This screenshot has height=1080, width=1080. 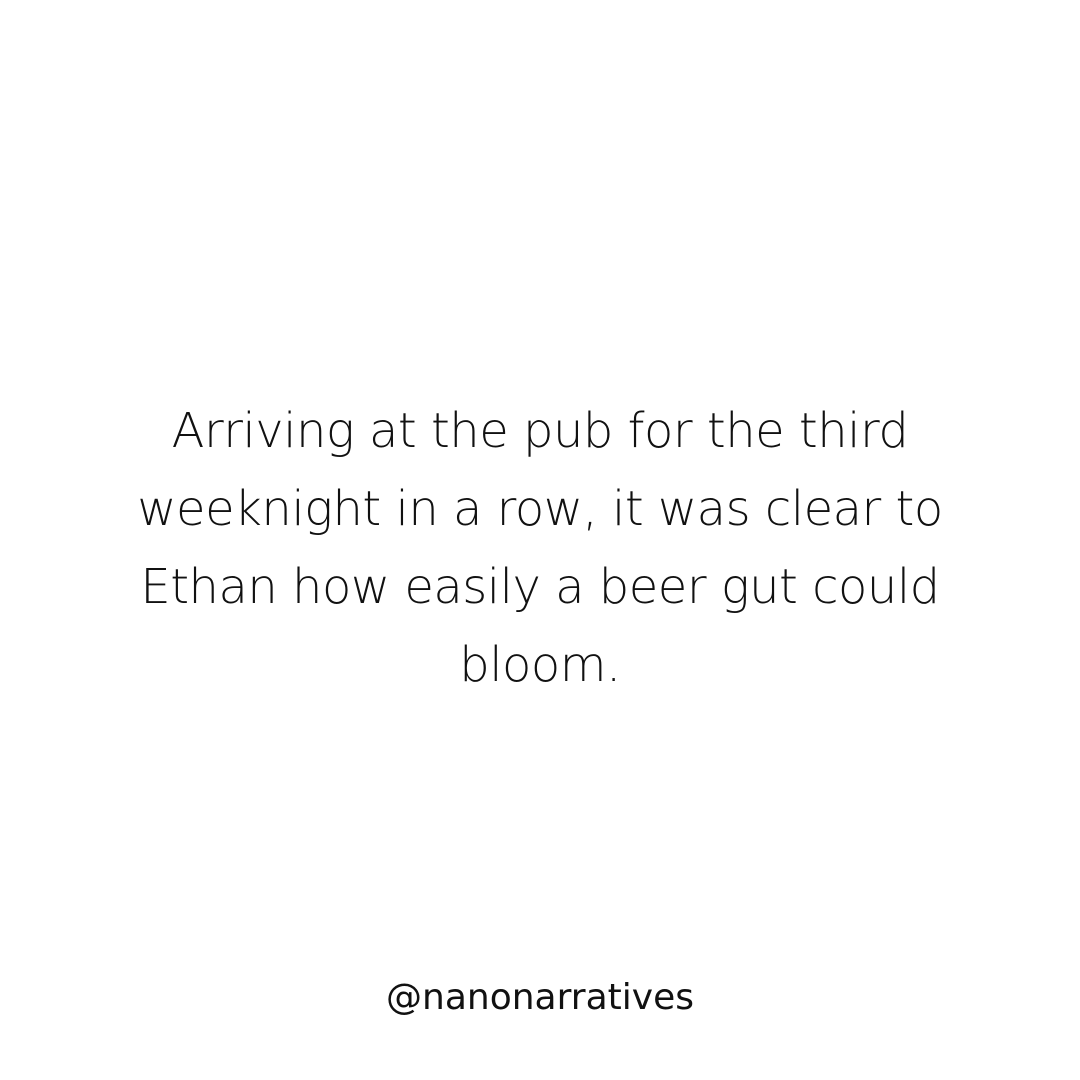 I want to click on story-line-3: Ethan how easily a beer gut could, so click(x=540, y=587).